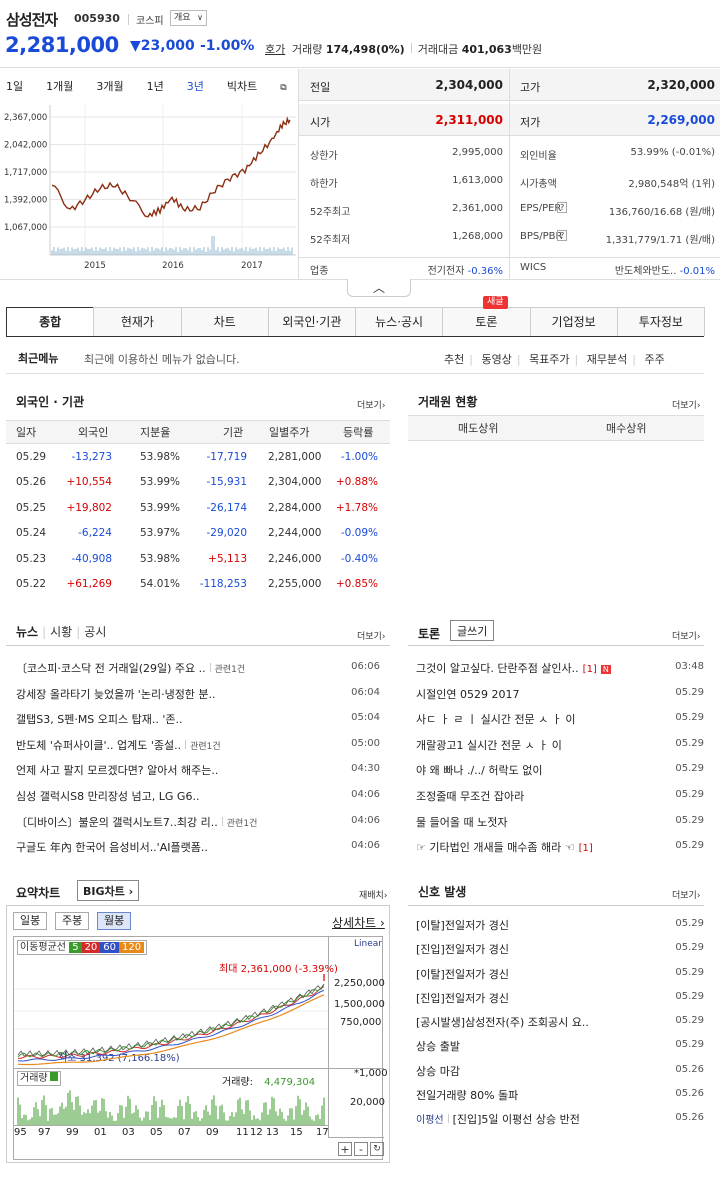  What do you see at coordinates (188, 18) in the screenshot?
I see `overview-dropdown: 개요 ∨` at bounding box center [188, 18].